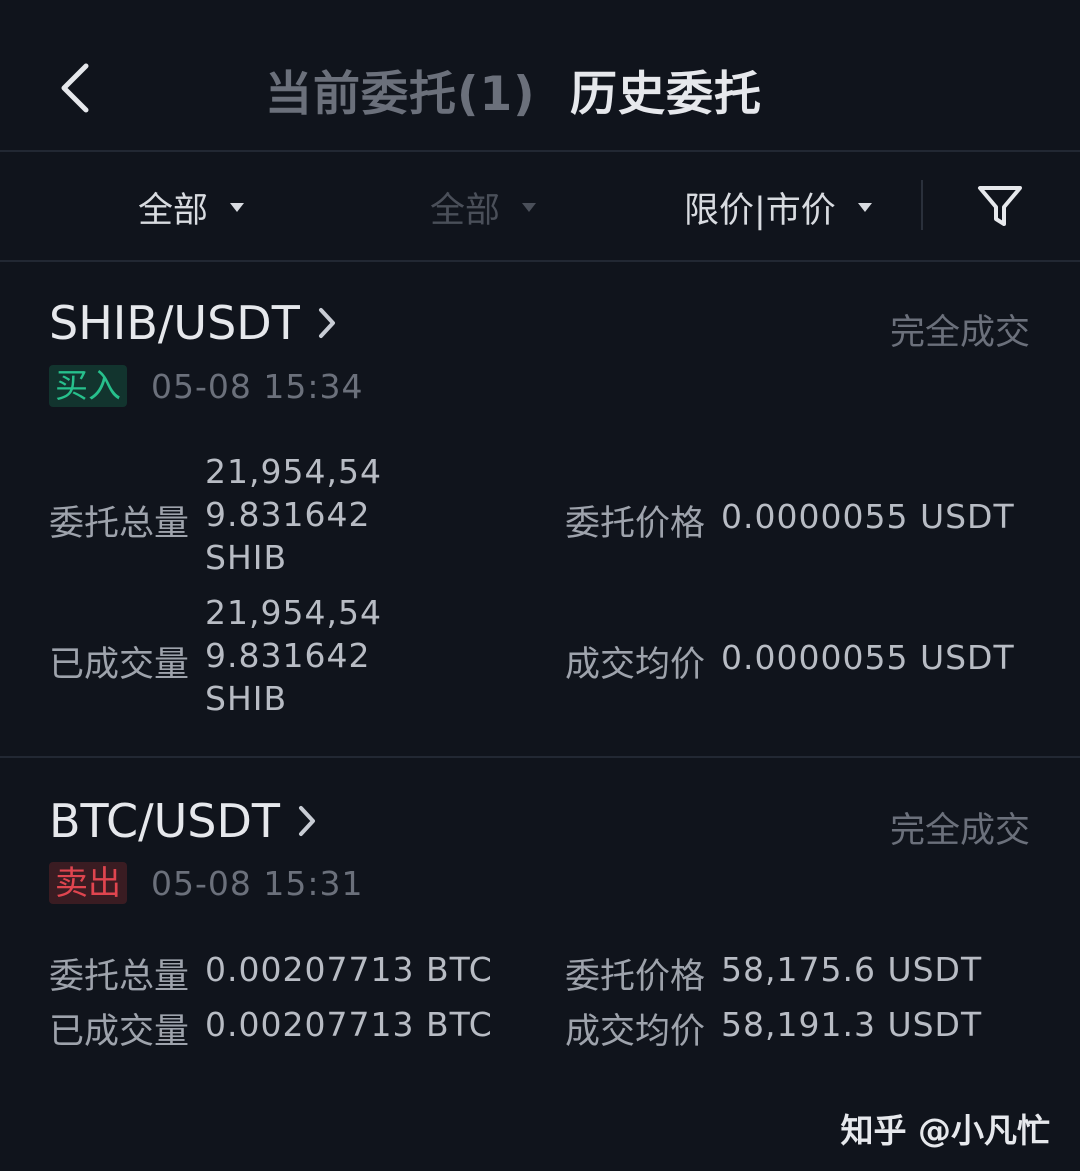 Image resolution: width=1080 pixels, height=1171 pixels. What do you see at coordinates (257, 883) in the screenshot?
I see `order-time: 05-08 15:31` at bounding box center [257, 883].